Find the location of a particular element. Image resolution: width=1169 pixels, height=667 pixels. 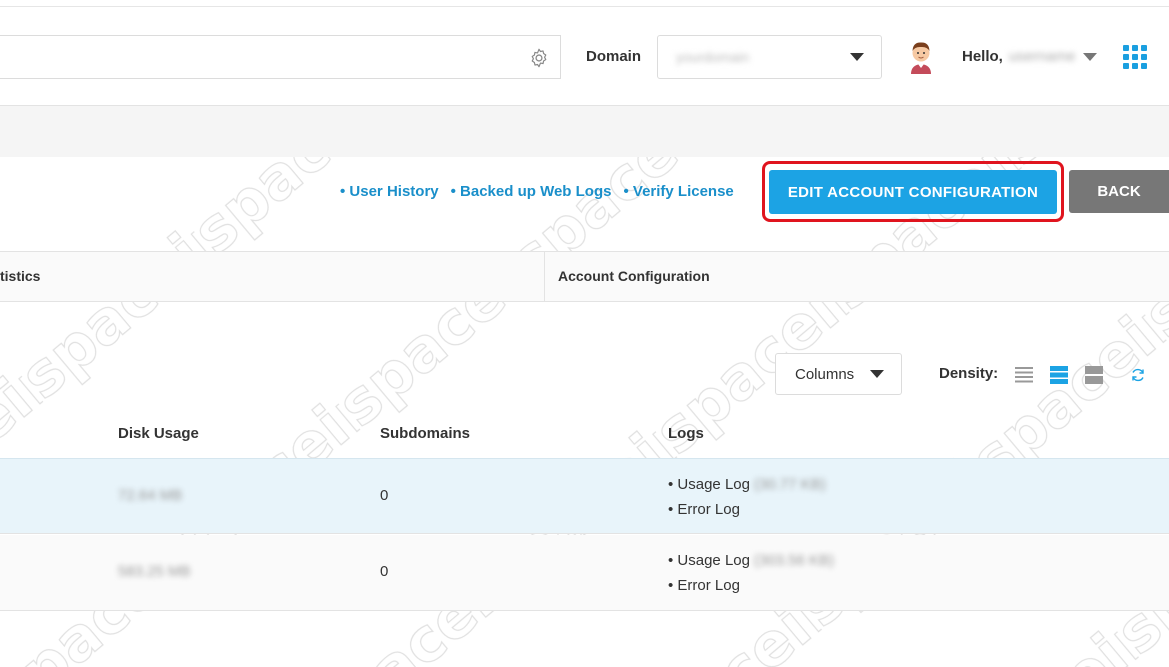

user-greeting: Hello, username is located at coordinates (1019, 56).